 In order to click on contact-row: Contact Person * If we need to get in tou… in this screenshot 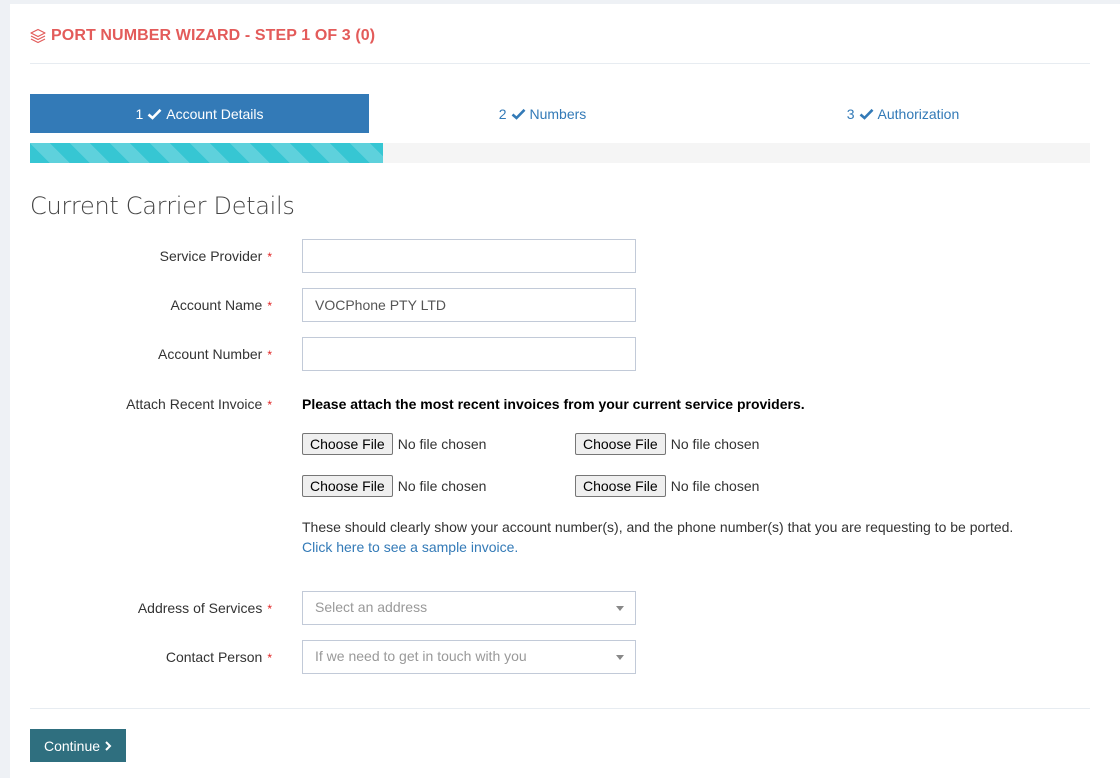, I will do `click(560, 657)`.